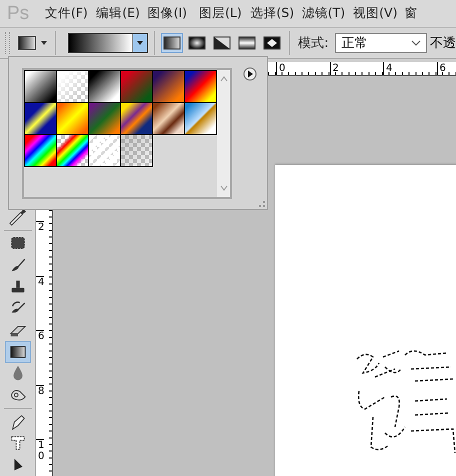 This screenshot has height=476, width=456. What do you see at coordinates (379, 13) in the screenshot?
I see `menu-item: 视图(V)` at bounding box center [379, 13].